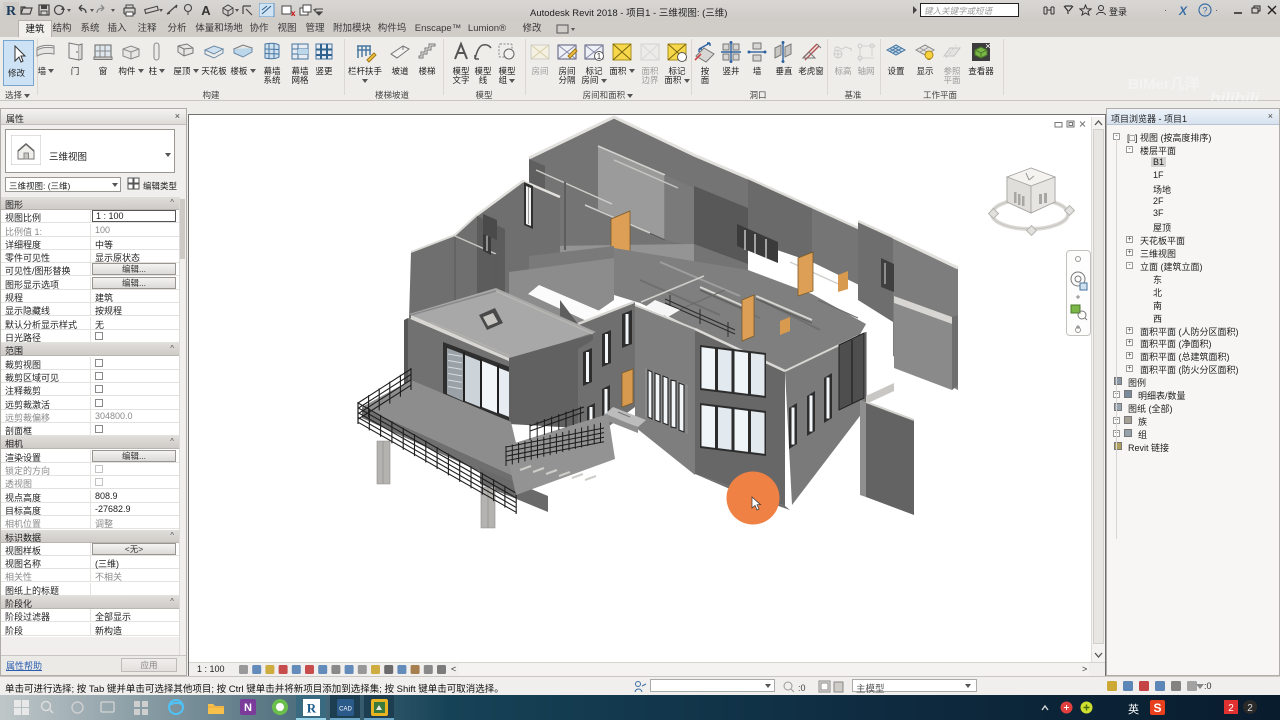 The height and width of the screenshot is (720, 1280). I want to click on svg-text: :0, so click(802, 688).